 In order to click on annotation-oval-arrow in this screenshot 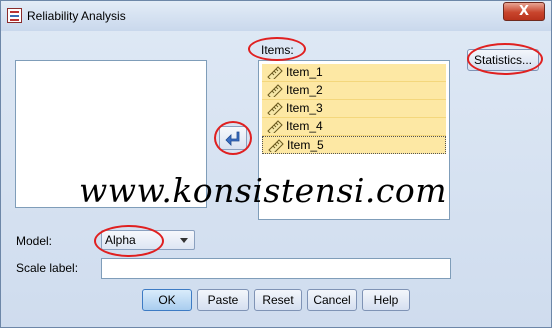, I will do `click(233, 138)`.